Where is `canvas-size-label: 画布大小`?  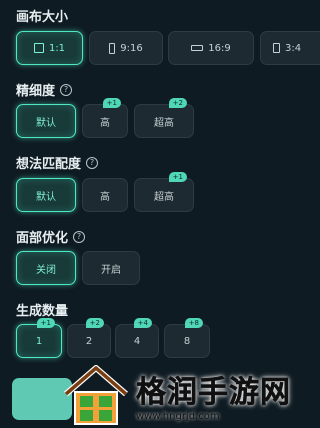
canvas-size-label: 画布大小 is located at coordinates (42, 17).